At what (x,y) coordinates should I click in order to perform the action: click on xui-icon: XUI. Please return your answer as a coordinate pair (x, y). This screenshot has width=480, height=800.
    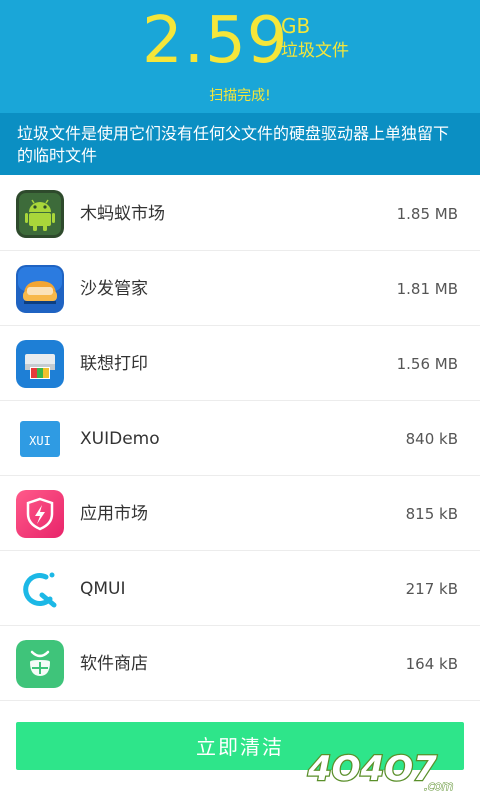
    Looking at the image, I should click on (40, 439).